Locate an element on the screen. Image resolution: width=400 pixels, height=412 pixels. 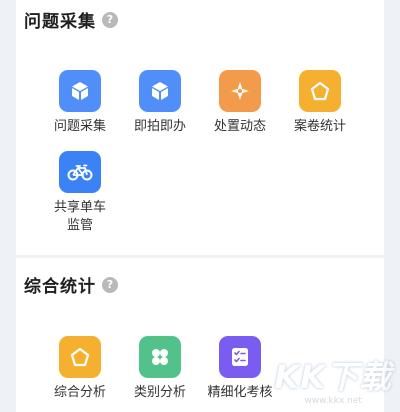
tile-snap-handle: 即拍即办 is located at coordinates (160, 103).